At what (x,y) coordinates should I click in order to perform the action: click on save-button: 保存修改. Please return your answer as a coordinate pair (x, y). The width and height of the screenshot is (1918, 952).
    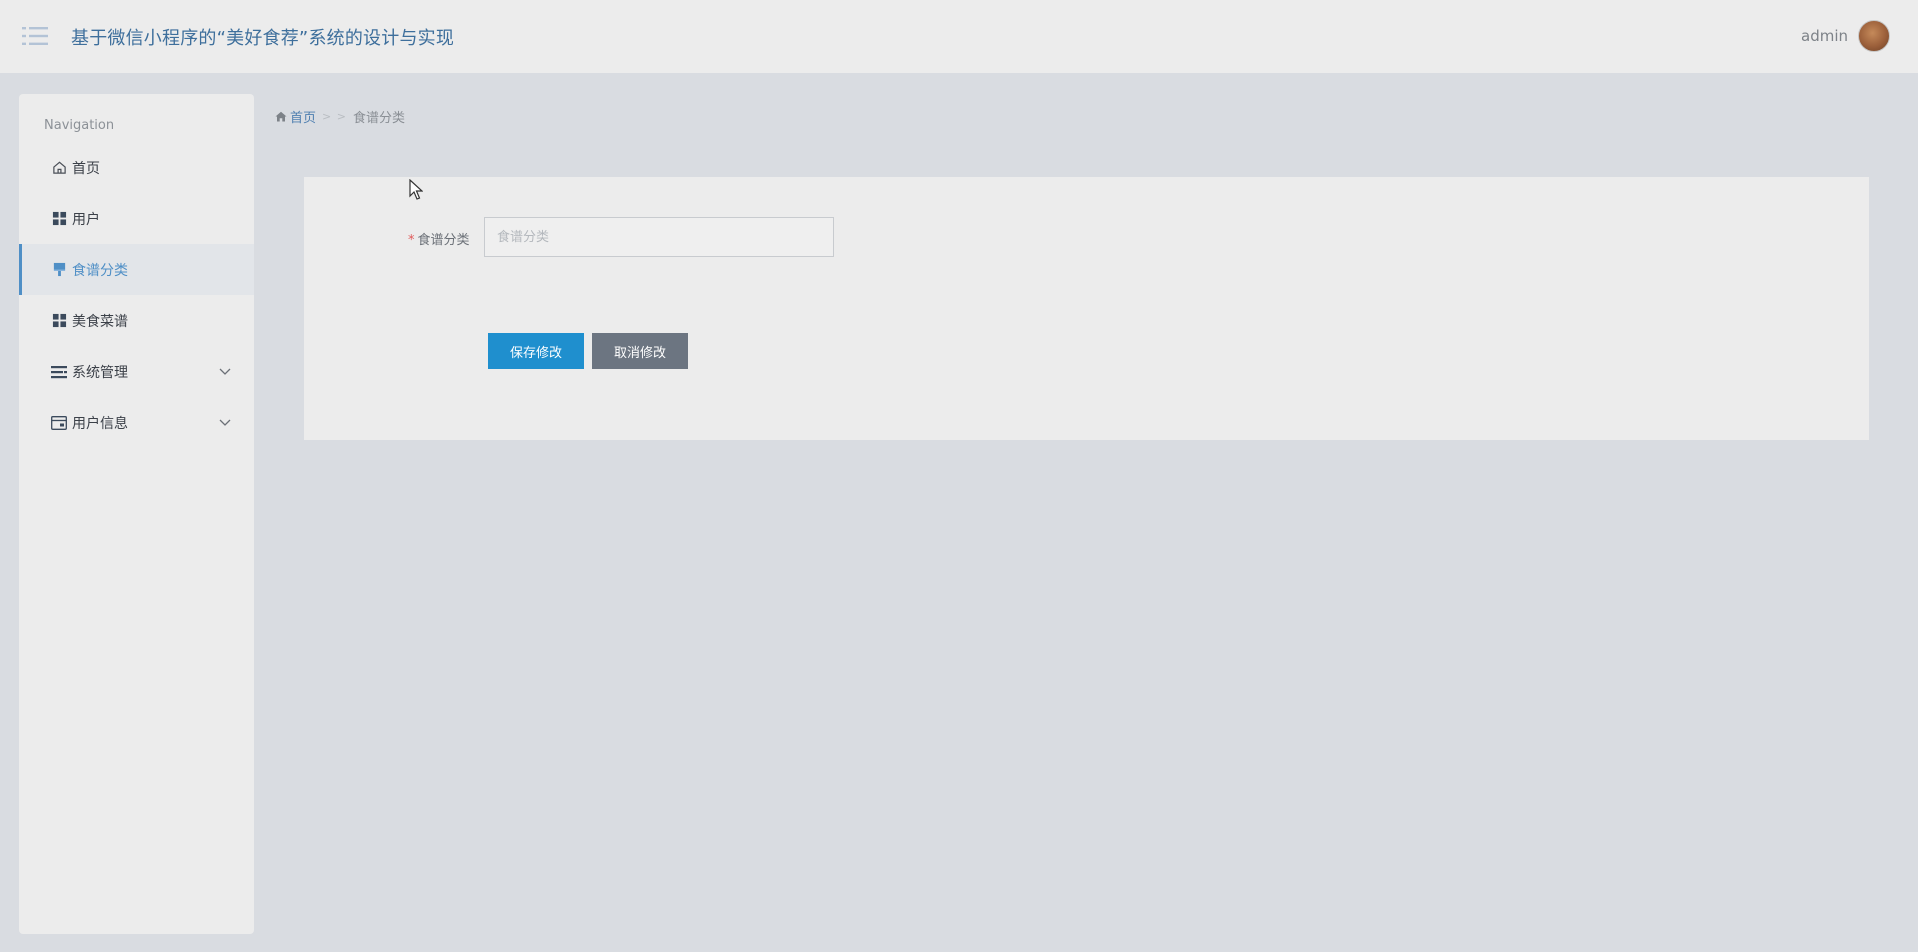
    Looking at the image, I should click on (536, 351).